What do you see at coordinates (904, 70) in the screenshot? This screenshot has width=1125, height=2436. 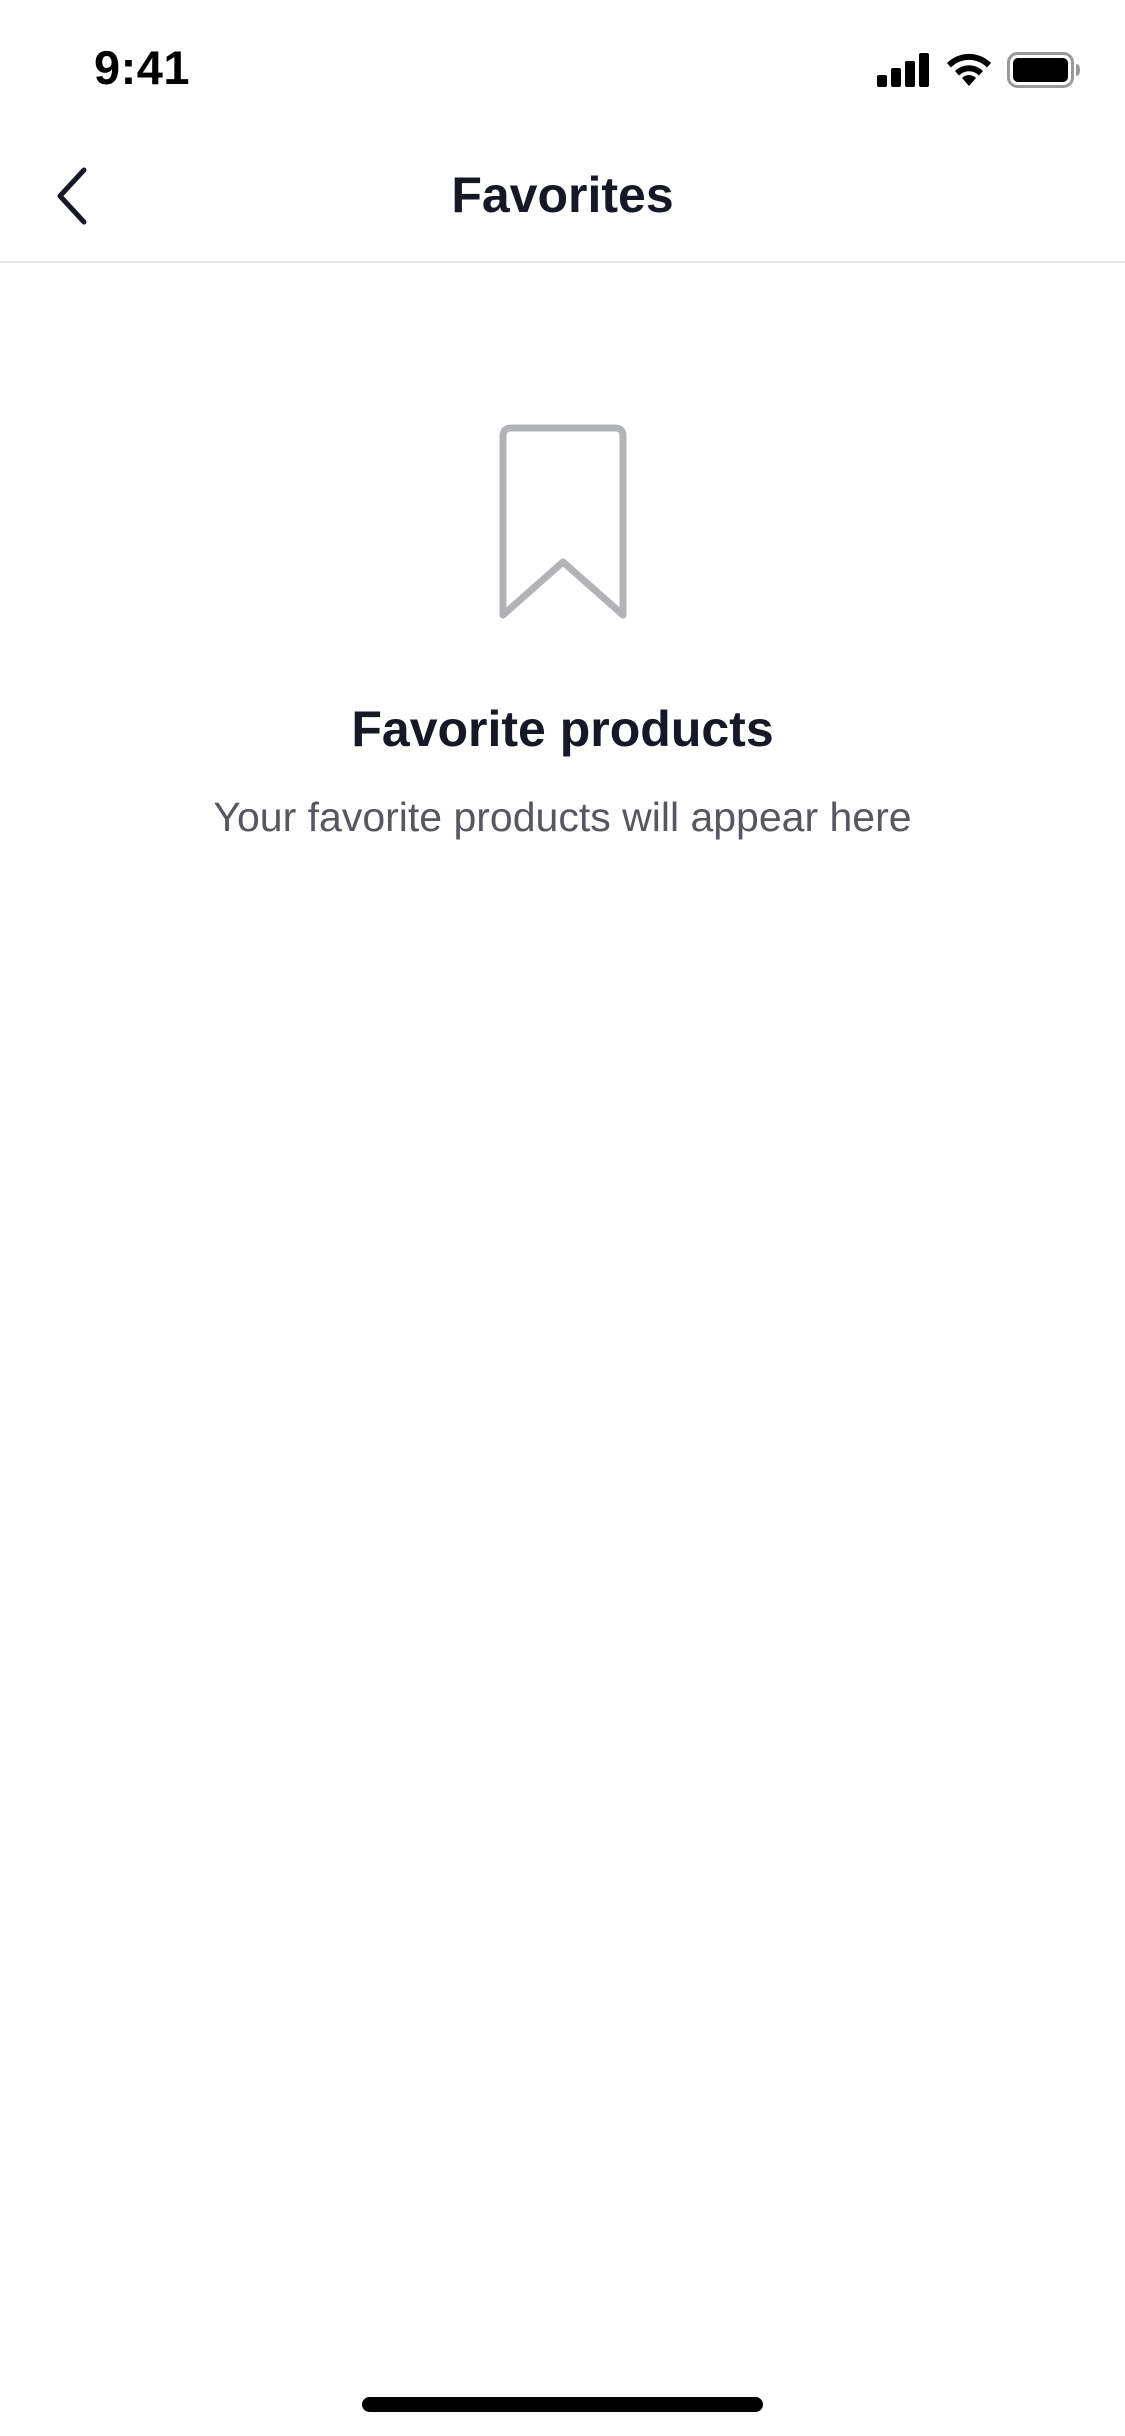 I see `cellular-signal-icon` at bounding box center [904, 70].